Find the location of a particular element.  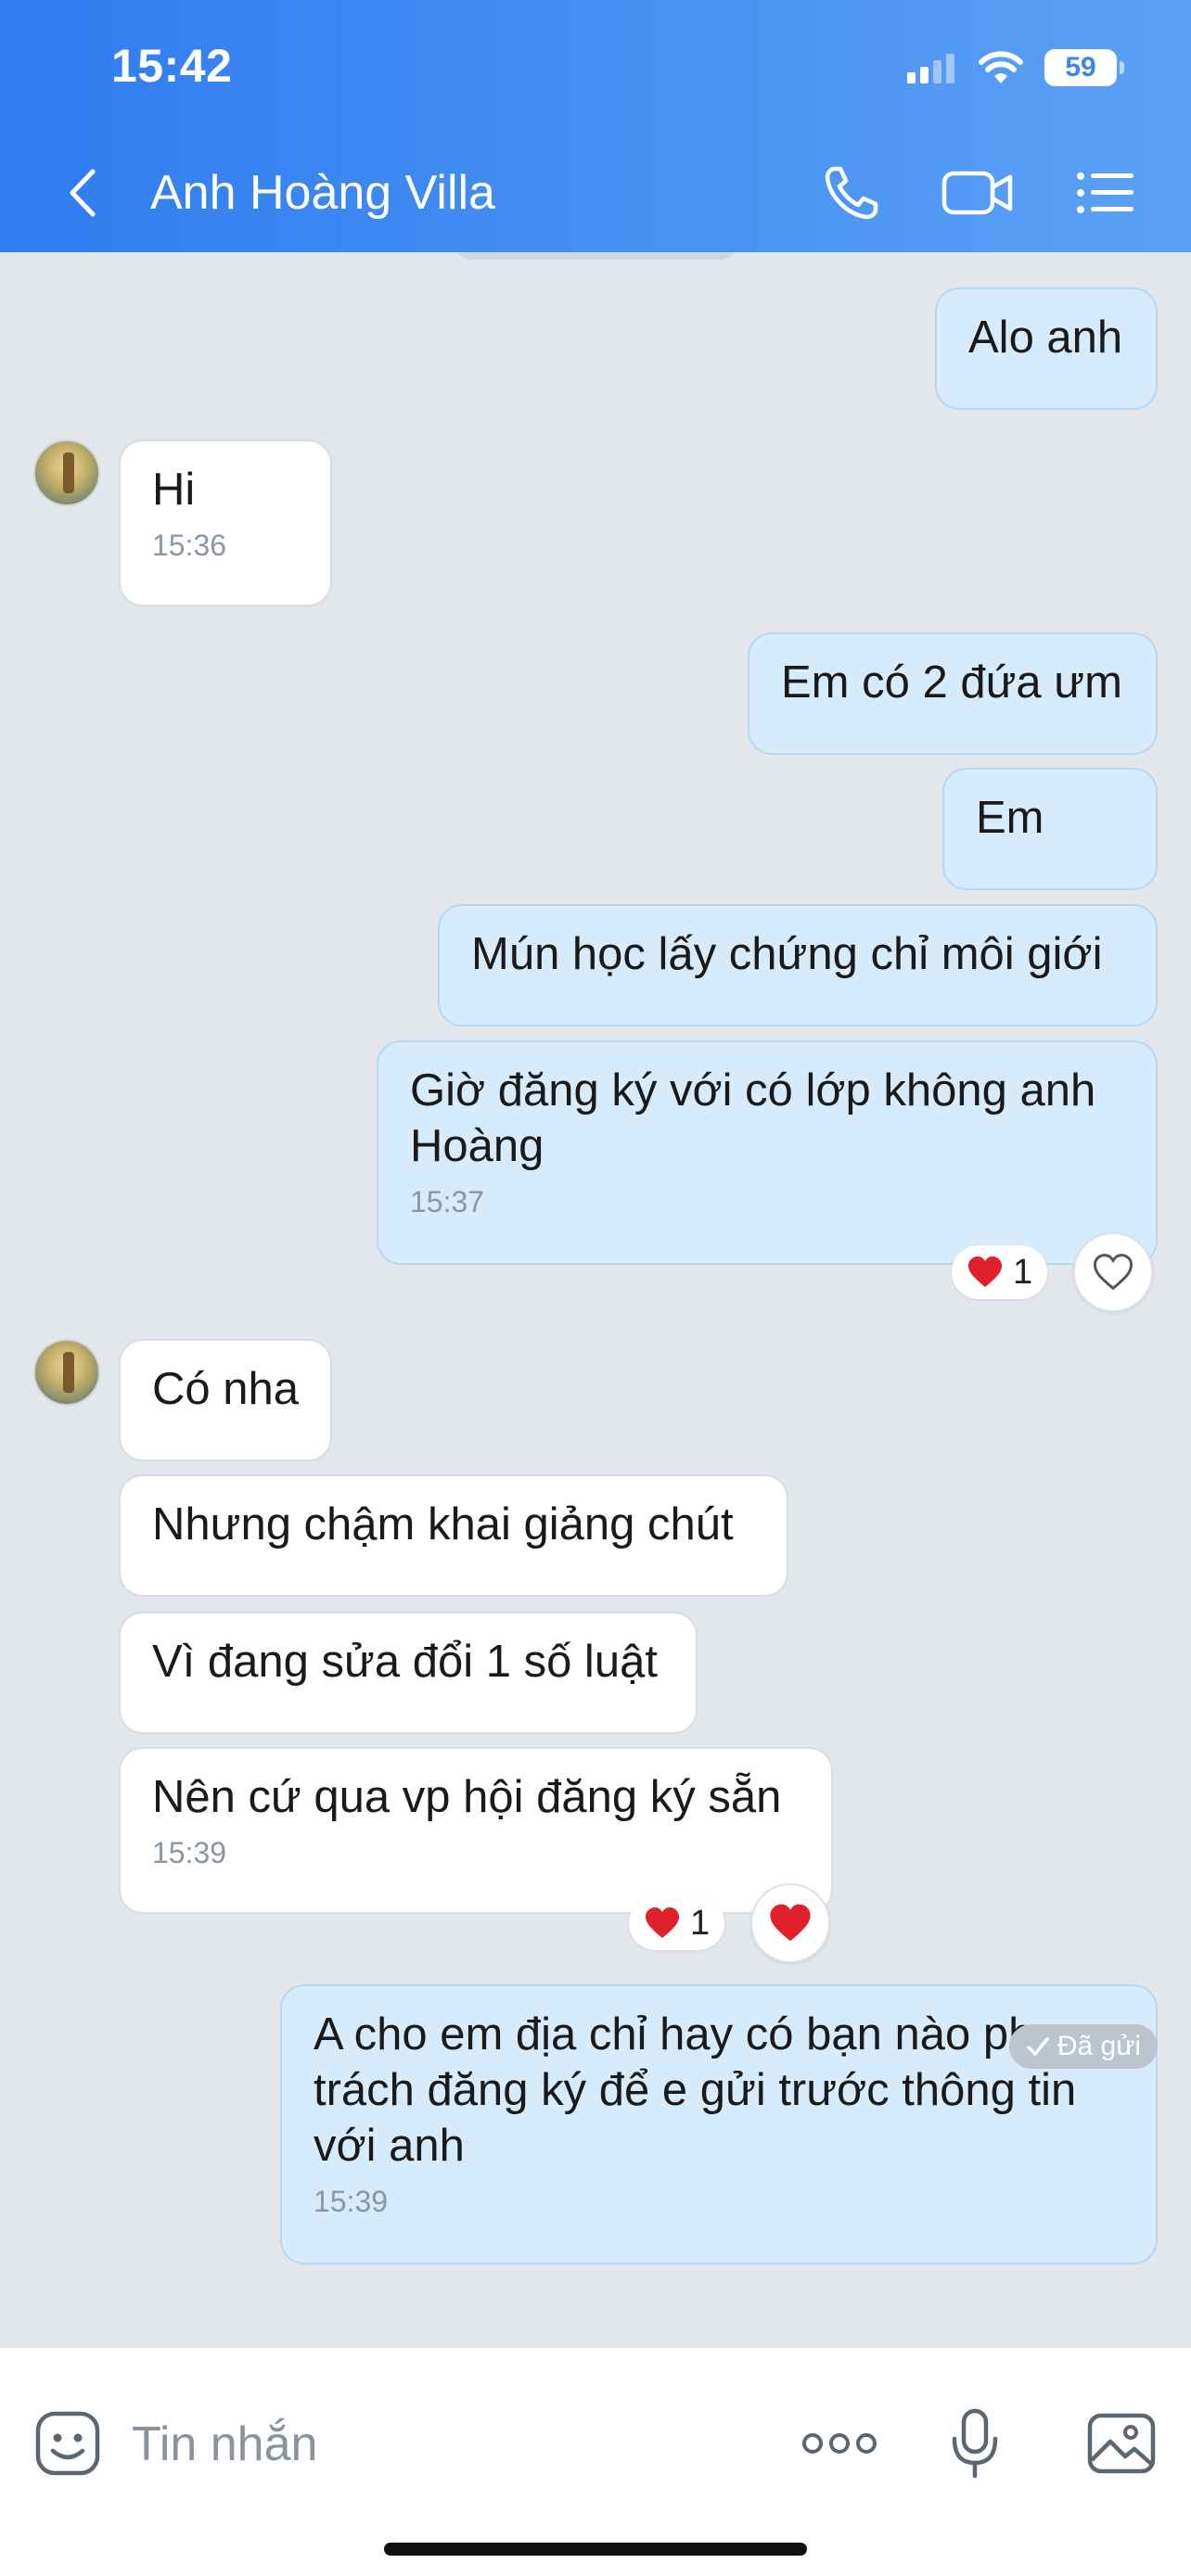

react-button is located at coordinates (1113, 1272).